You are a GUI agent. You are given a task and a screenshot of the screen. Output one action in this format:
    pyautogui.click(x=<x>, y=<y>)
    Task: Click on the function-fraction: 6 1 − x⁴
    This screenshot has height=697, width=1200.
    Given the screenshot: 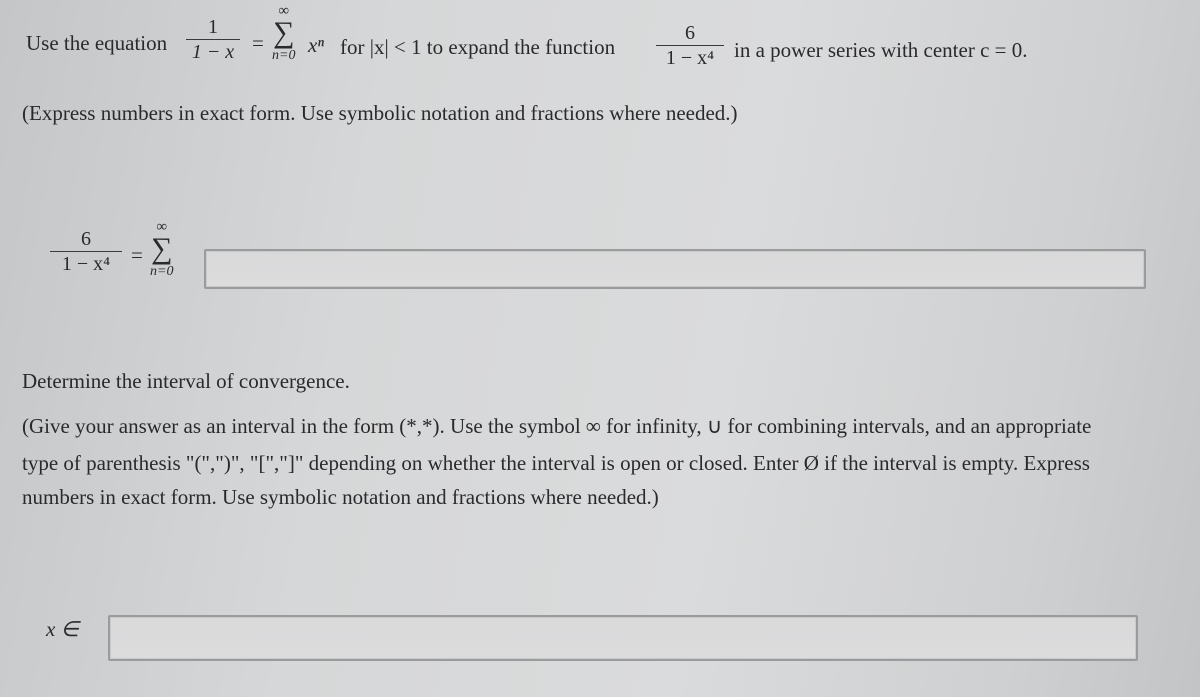 What is the action you would take?
    pyautogui.click(x=690, y=45)
    